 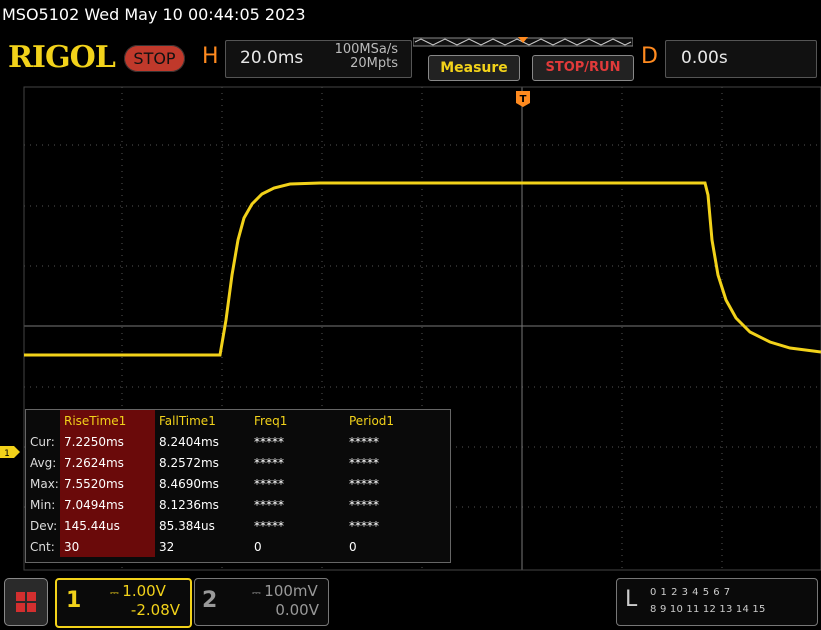 I want to click on svg-text: T, so click(x=523, y=99).